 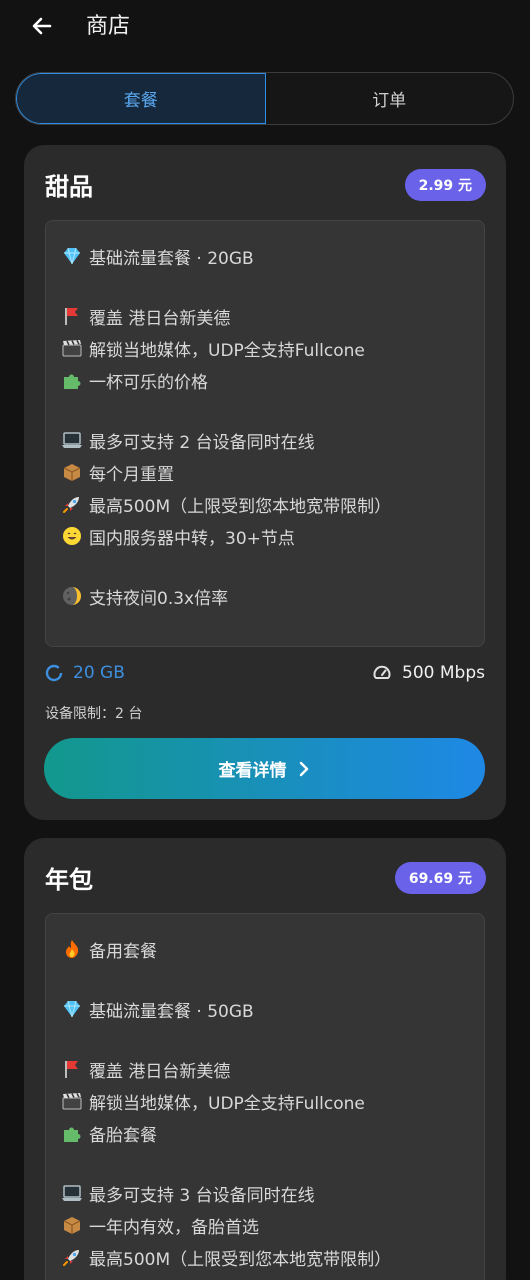 What do you see at coordinates (272, 472) in the screenshot?
I see `description-line: 每个月重置` at bounding box center [272, 472].